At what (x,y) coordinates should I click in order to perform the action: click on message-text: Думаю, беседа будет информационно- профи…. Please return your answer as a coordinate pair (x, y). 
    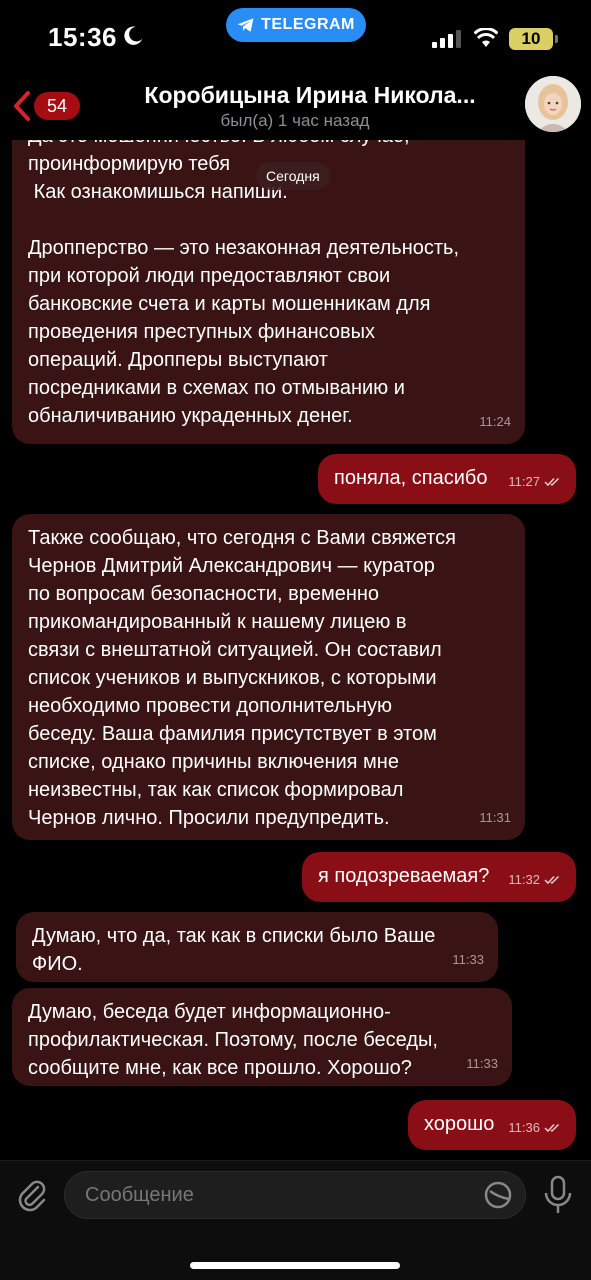
    Looking at the image, I should click on (233, 1040).